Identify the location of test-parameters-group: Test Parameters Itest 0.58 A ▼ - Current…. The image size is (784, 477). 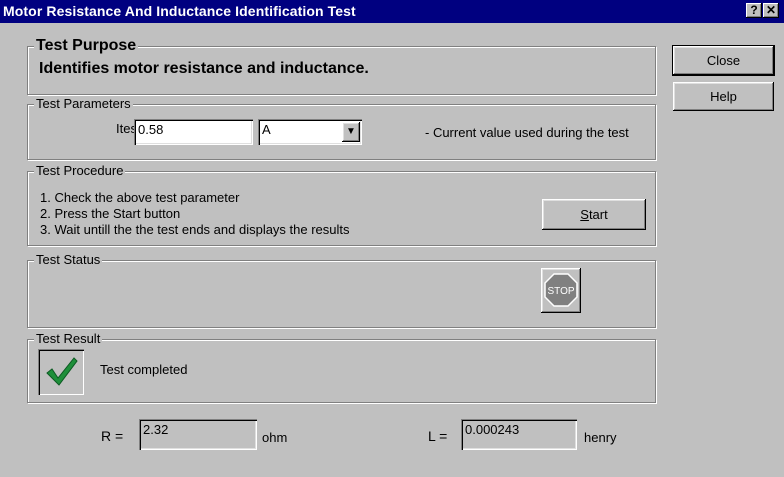
(341, 128).